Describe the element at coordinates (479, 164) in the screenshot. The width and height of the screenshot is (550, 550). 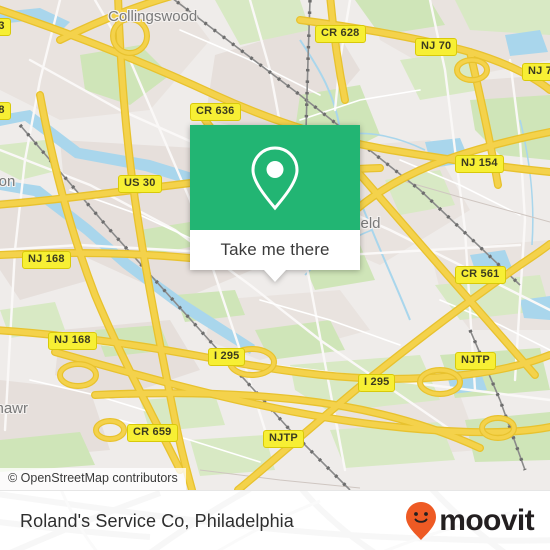
I see `road-shield: NJ 154` at that location.